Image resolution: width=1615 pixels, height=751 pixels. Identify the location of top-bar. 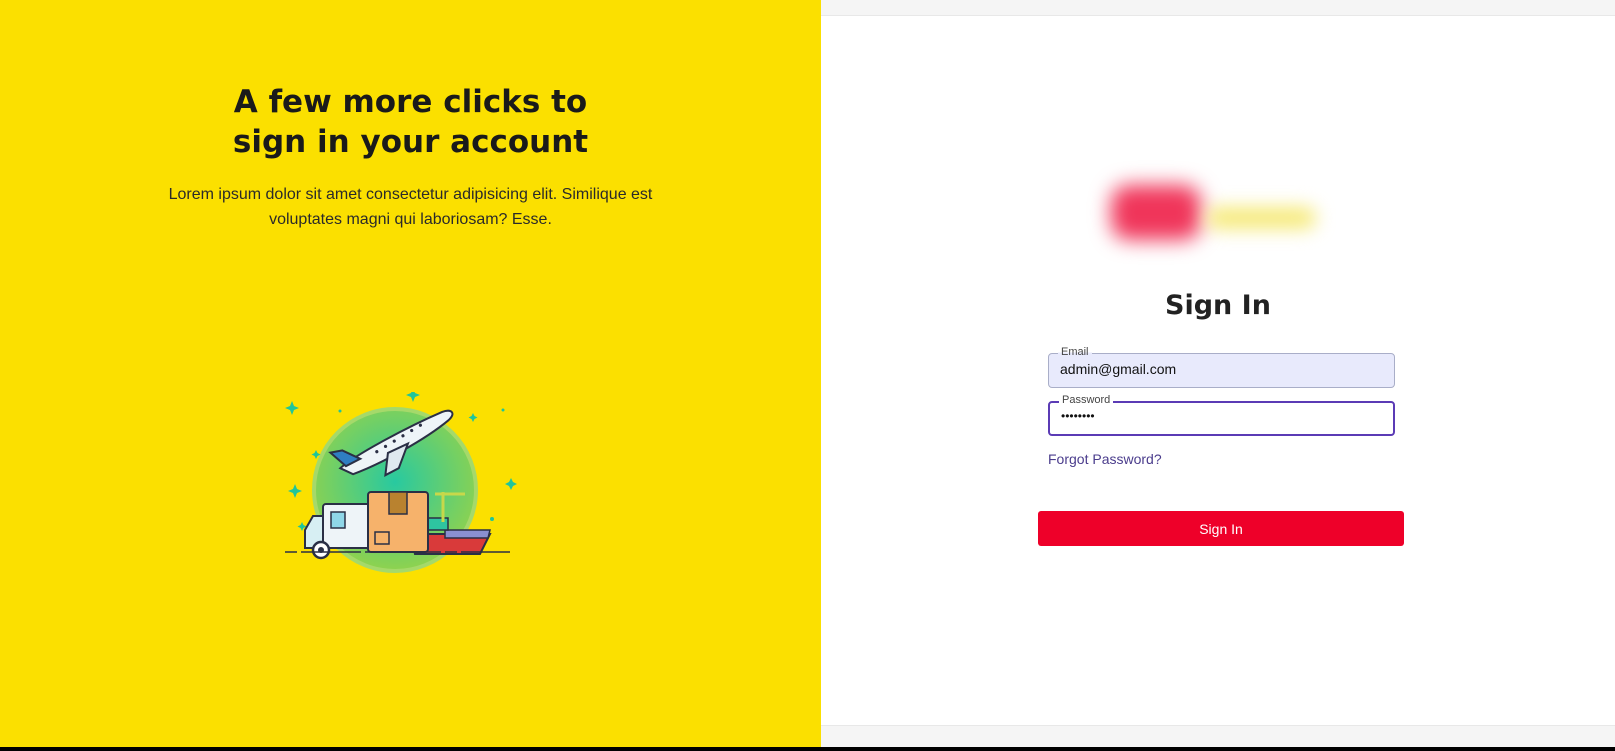
(1218, 8).